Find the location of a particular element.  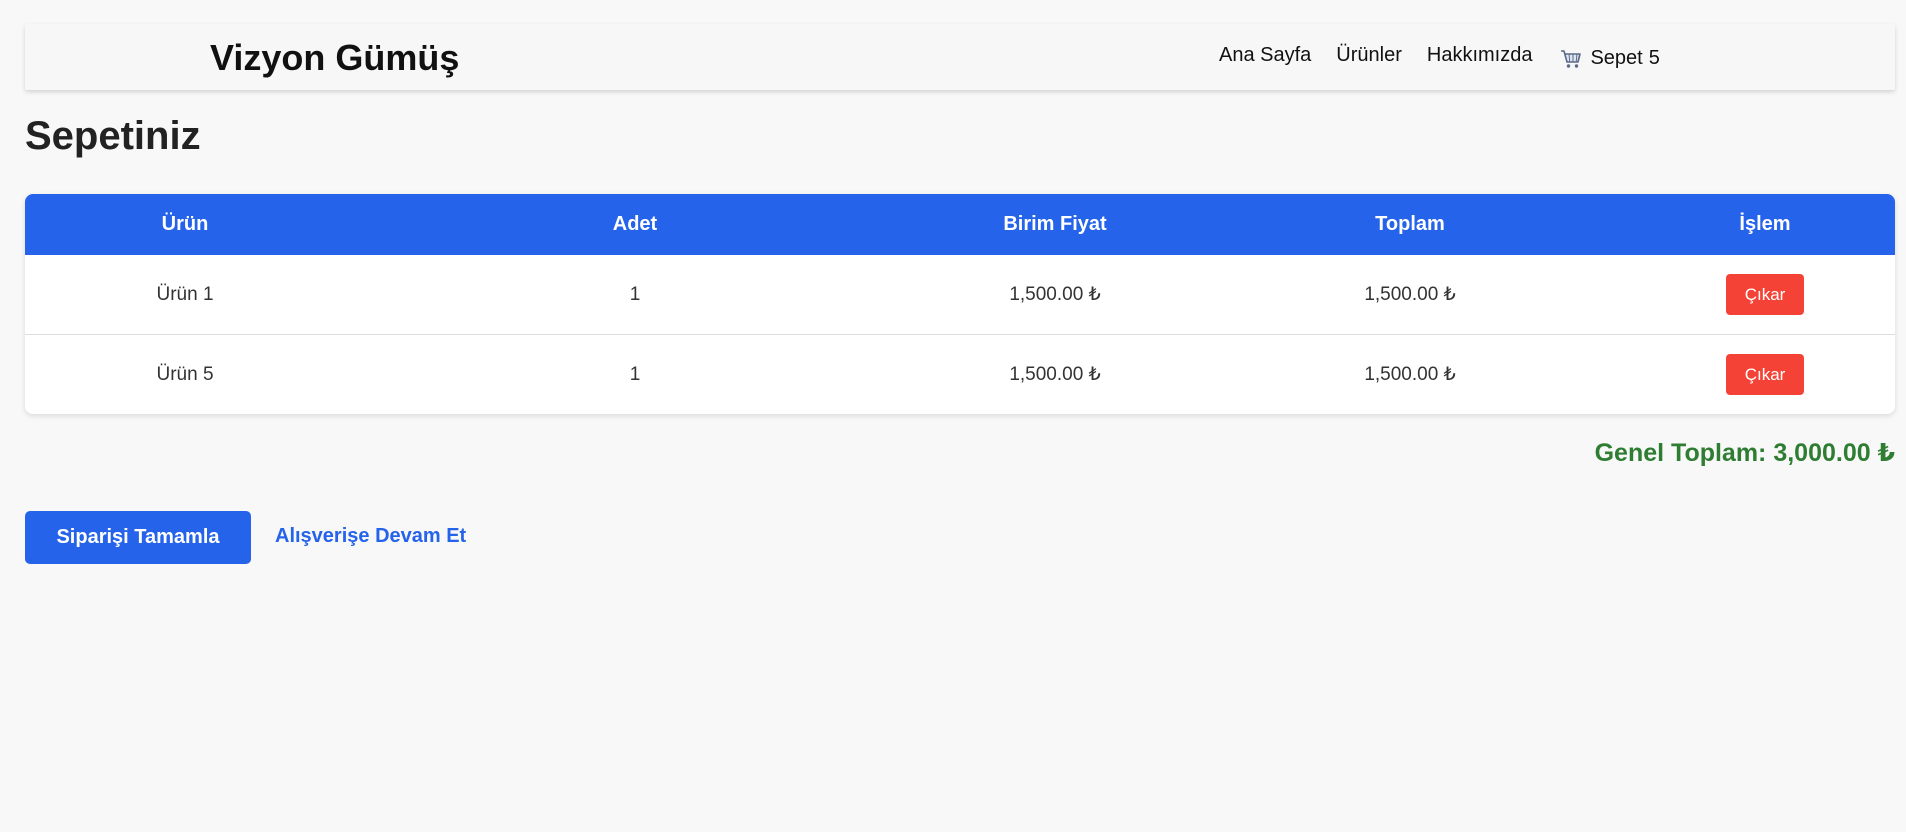

cart-text: Sepet 5 is located at coordinates (1624, 58).